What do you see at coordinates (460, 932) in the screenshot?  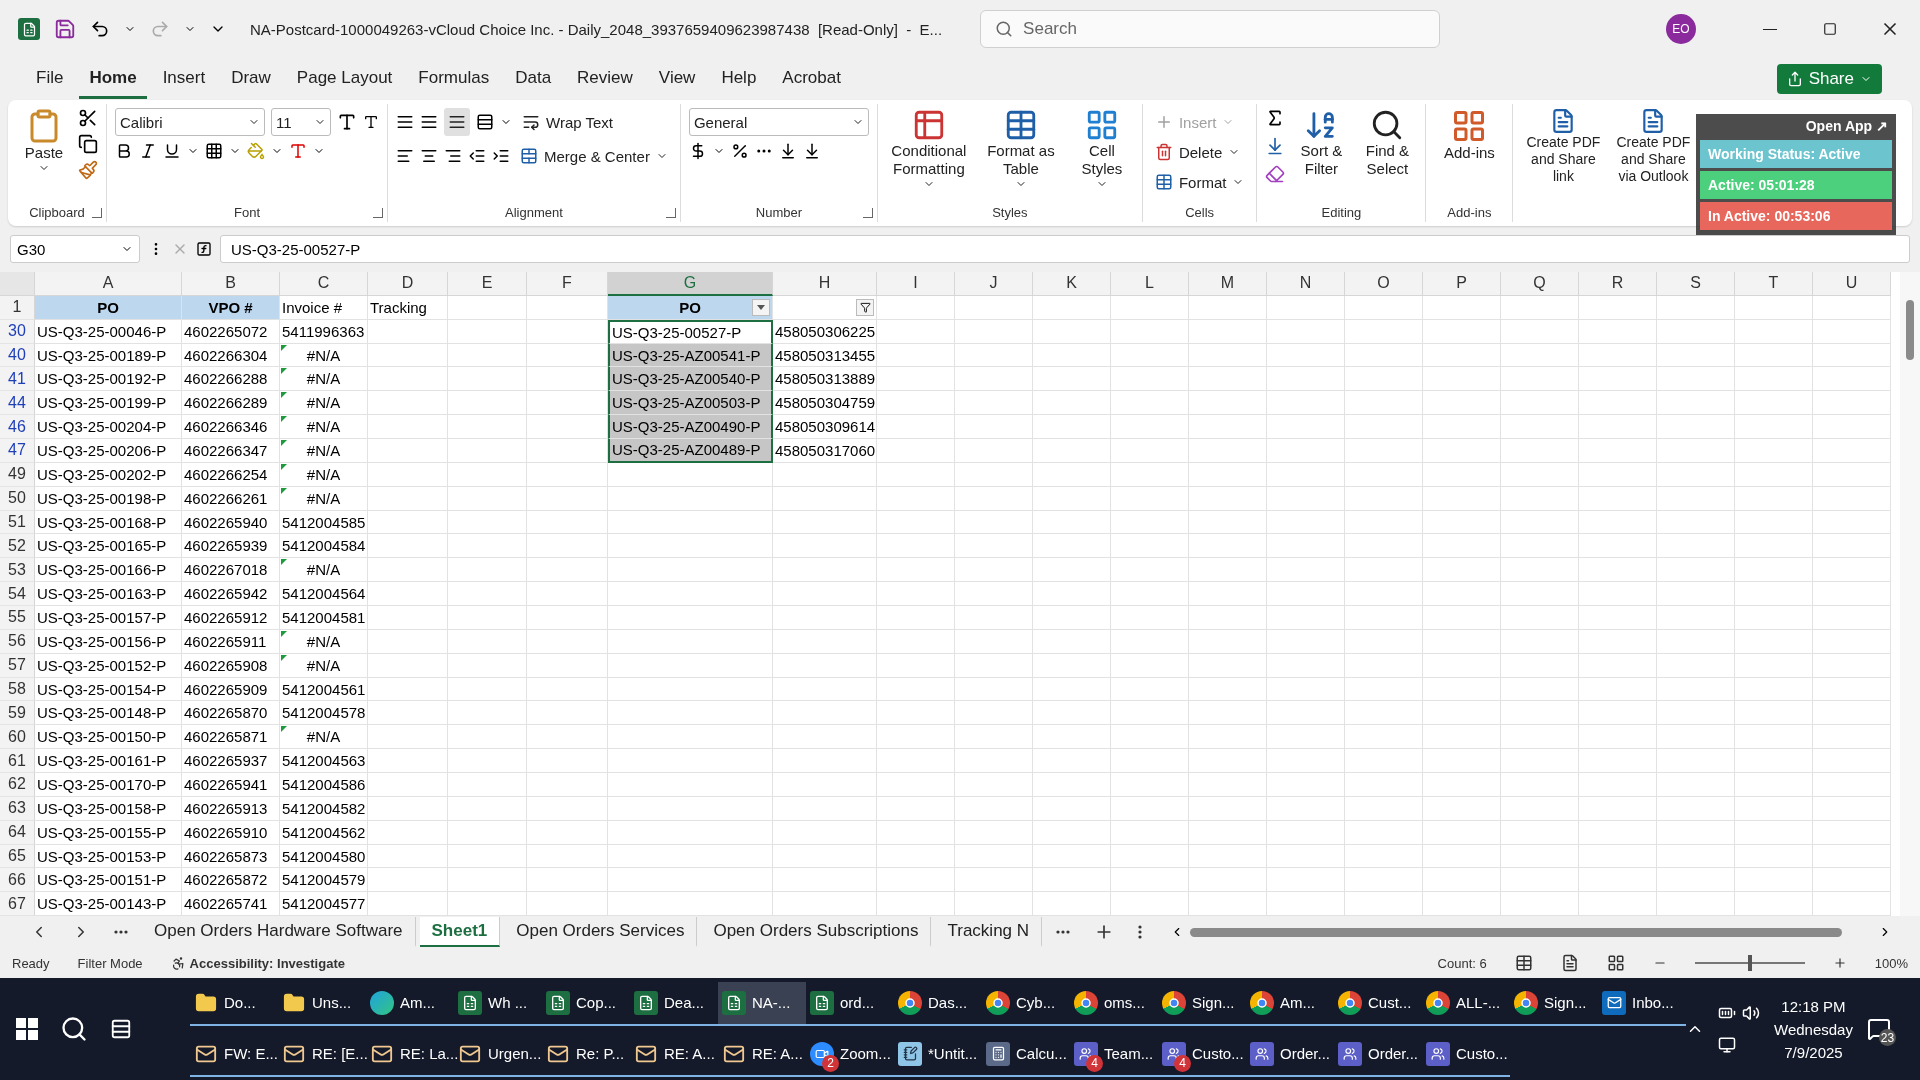 I see `sheet-tab: Sheet1` at bounding box center [460, 932].